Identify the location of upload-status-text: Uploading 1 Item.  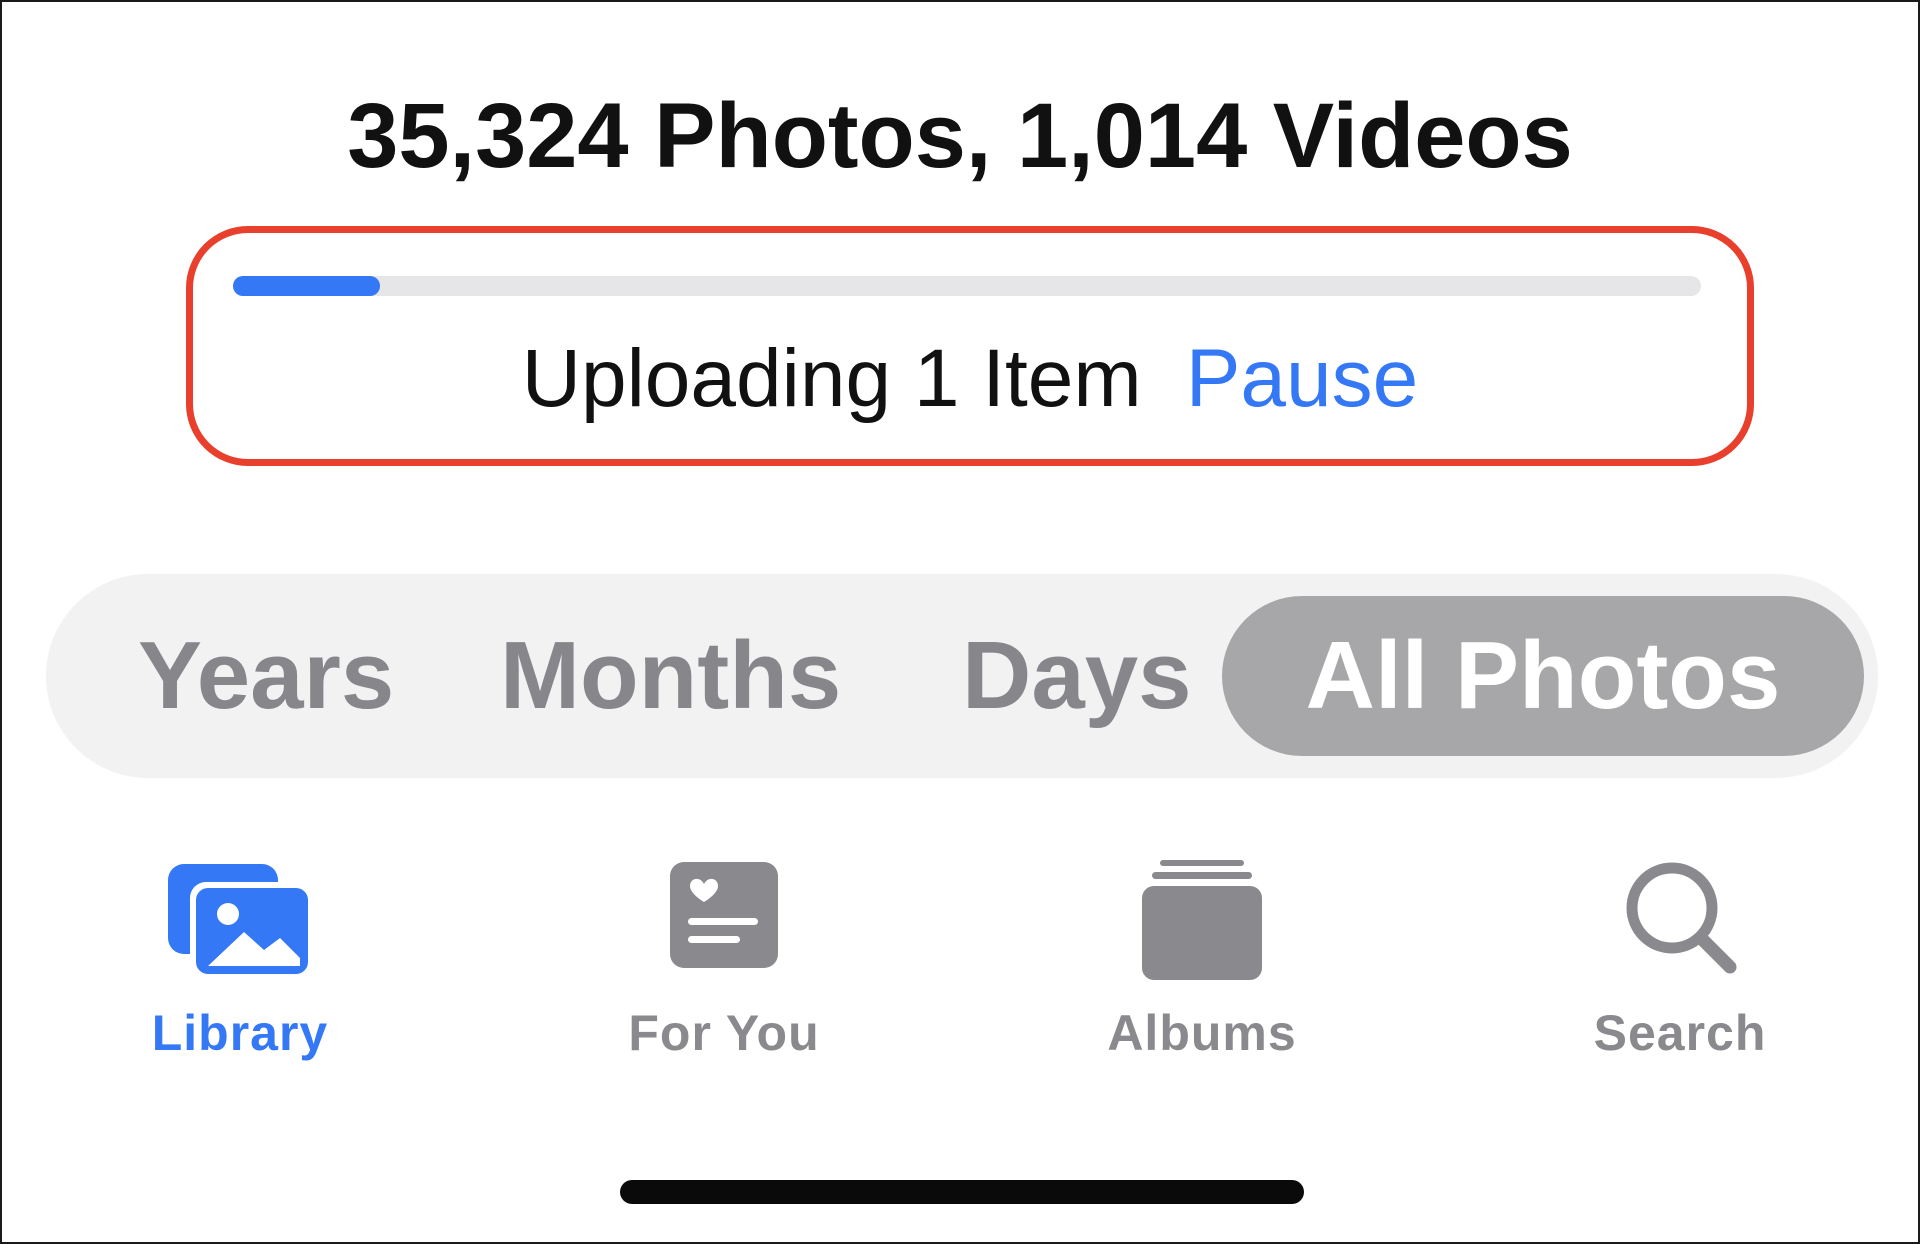
(831, 378).